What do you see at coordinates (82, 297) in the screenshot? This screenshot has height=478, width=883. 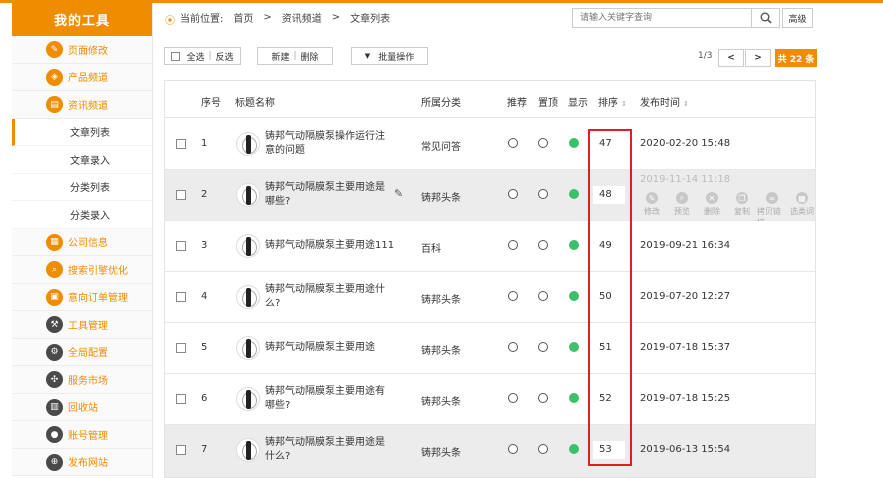 I see `sidebar-item-orders: ▣ 意向订单管理` at bounding box center [82, 297].